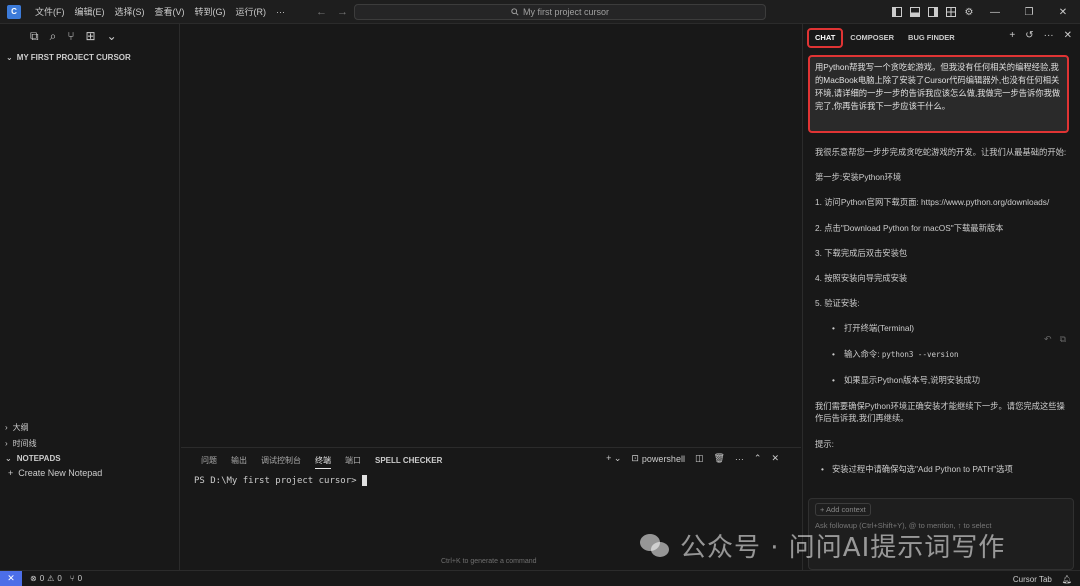  What do you see at coordinates (1040, 35) in the screenshot?
I see `chat-actions: + ↺ ··· ✕` at bounding box center [1040, 35].